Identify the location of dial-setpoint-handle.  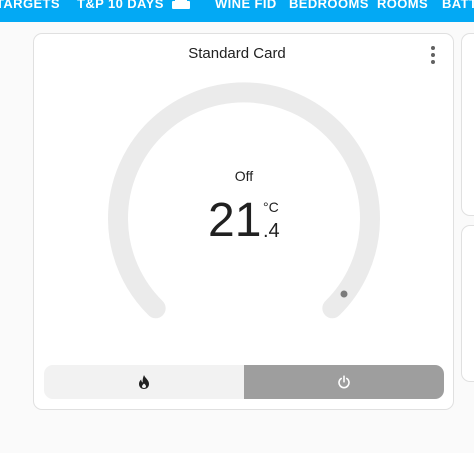
(344, 294).